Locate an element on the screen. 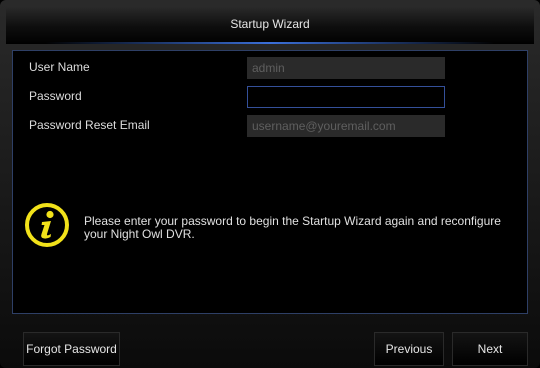 This screenshot has height=368, width=540. reset-email-field: username@youremail.com is located at coordinates (346, 126).